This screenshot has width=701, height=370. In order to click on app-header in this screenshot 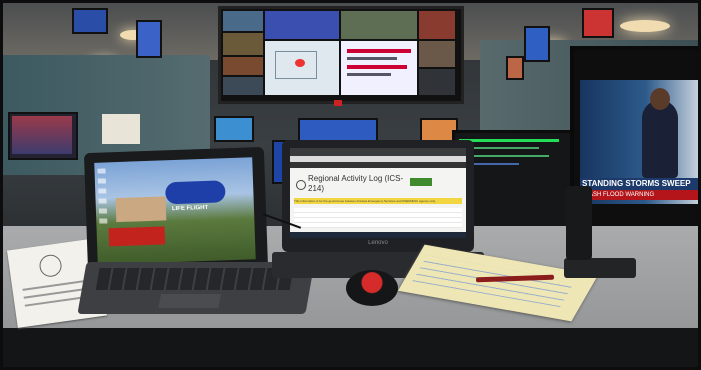, I will do `click(378, 165)`.